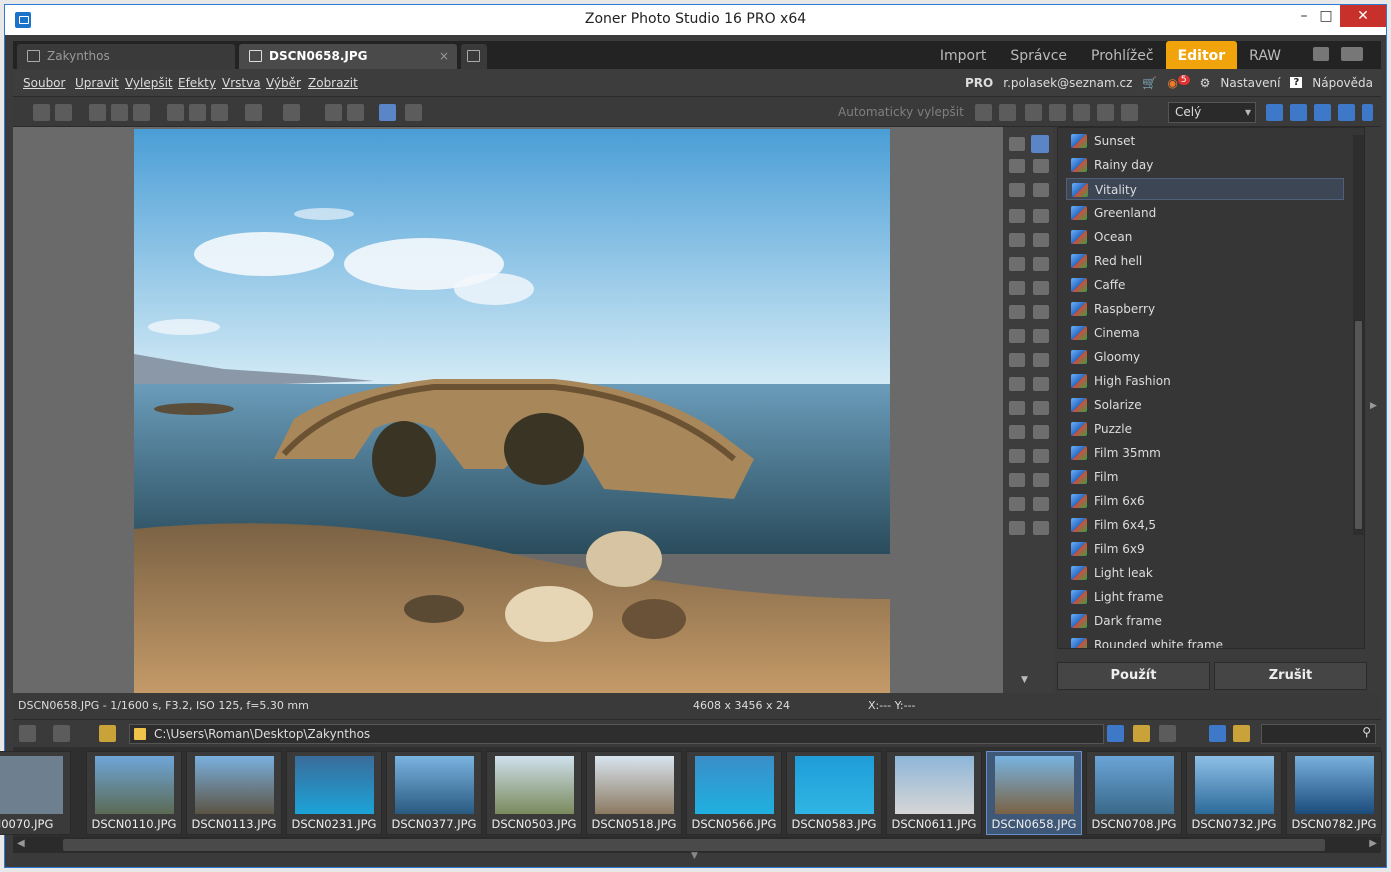  Describe the element at coordinates (1017, 190) in the screenshot. I see `hand-tool-icon` at that location.